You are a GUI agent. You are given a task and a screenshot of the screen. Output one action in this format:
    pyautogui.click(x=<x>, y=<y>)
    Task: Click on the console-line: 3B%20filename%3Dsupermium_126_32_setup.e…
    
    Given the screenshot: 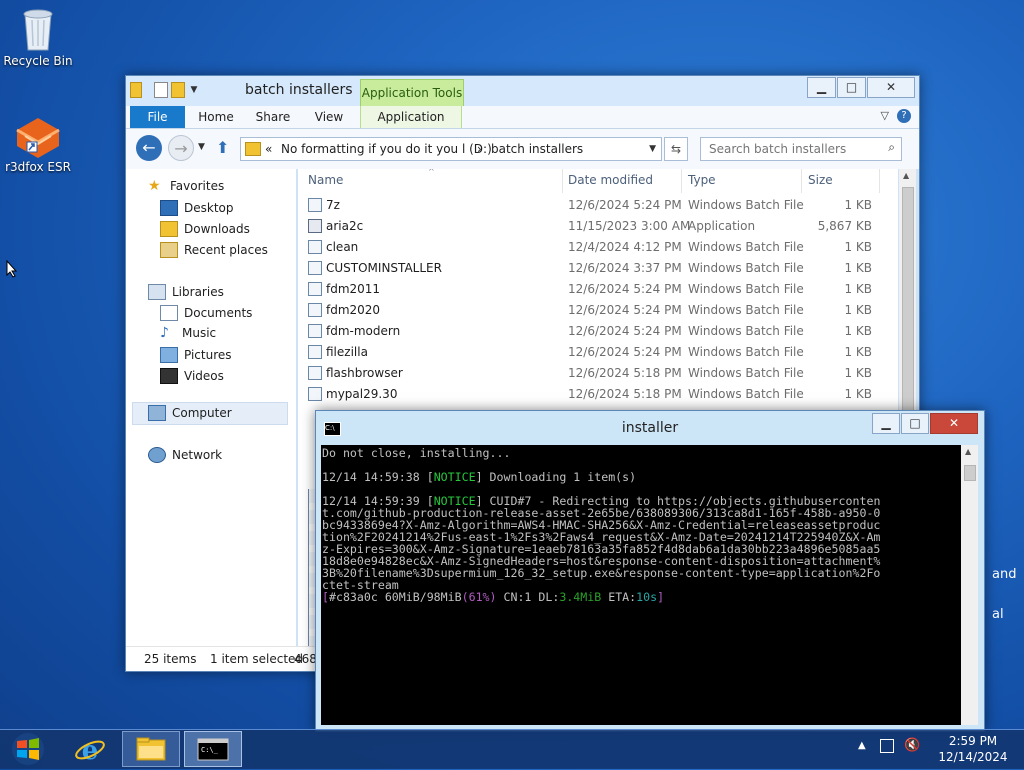 What is the action you would take?
    pyautogui.click(x=601, y=573)
    